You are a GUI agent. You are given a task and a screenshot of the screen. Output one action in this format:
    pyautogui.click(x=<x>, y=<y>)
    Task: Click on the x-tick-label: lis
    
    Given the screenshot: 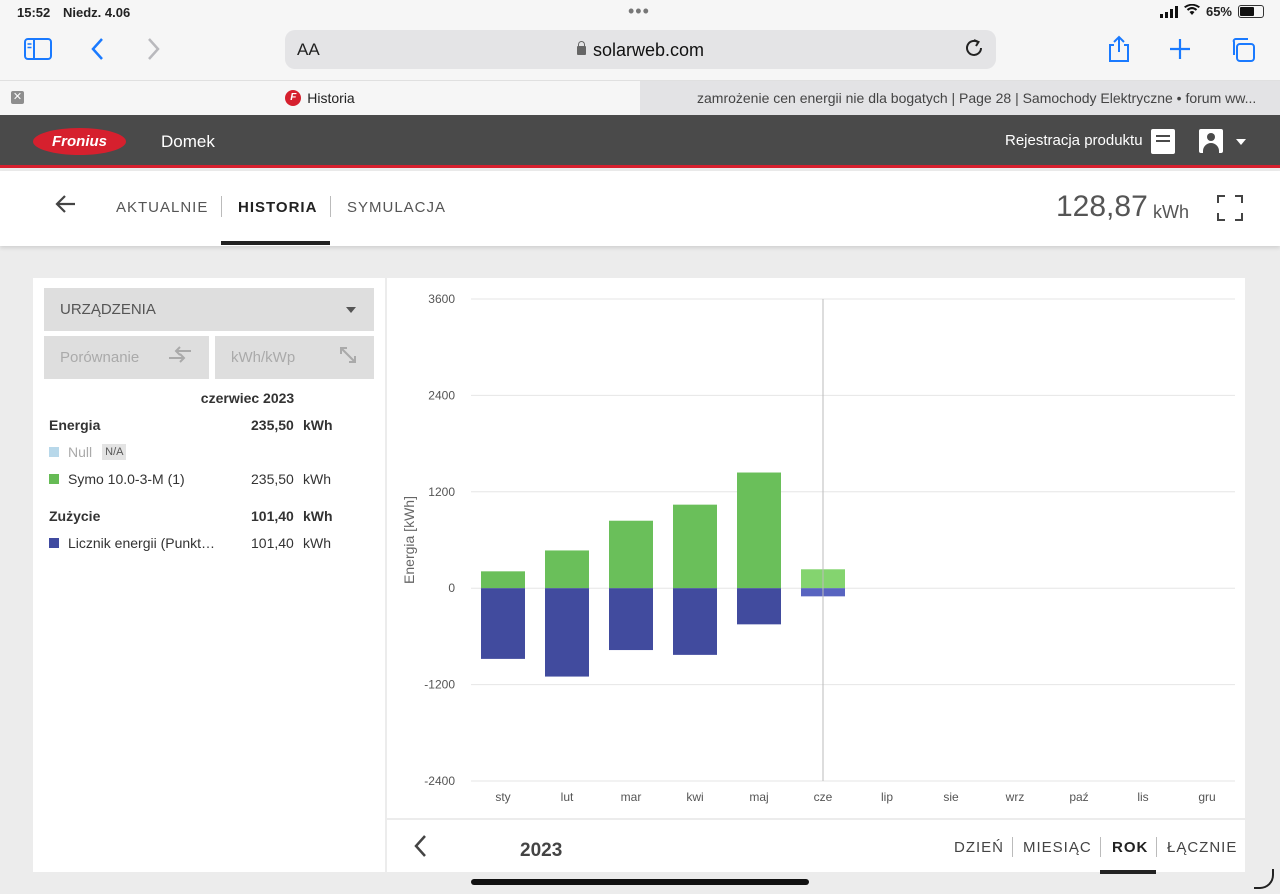 What is the action you would take?
    pyautogui.click(x=1142, y=797)
    